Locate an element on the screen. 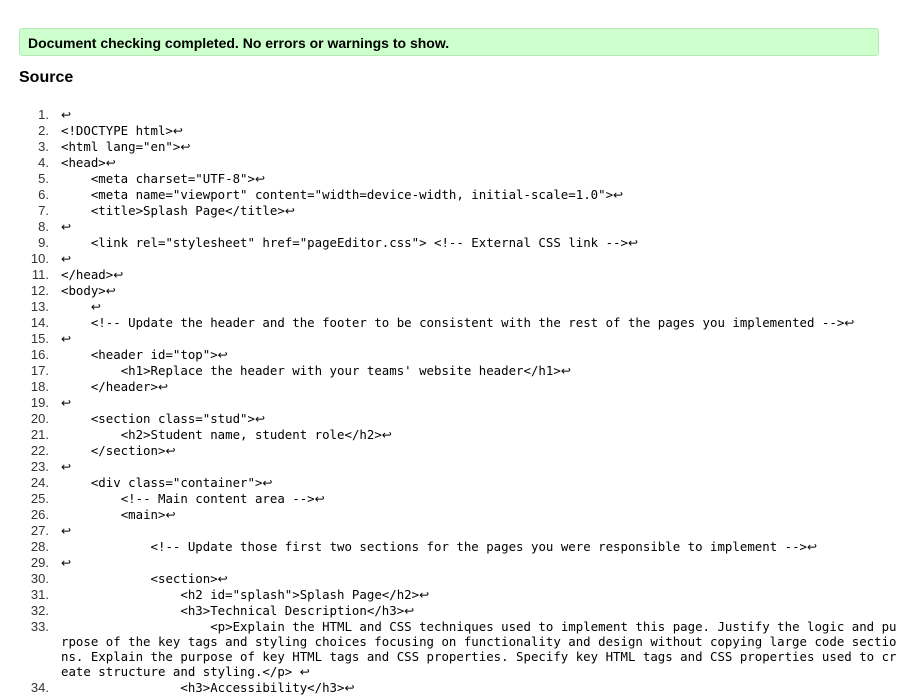  source-line: 26. <main>↩ is located at coordinates (450, 515).